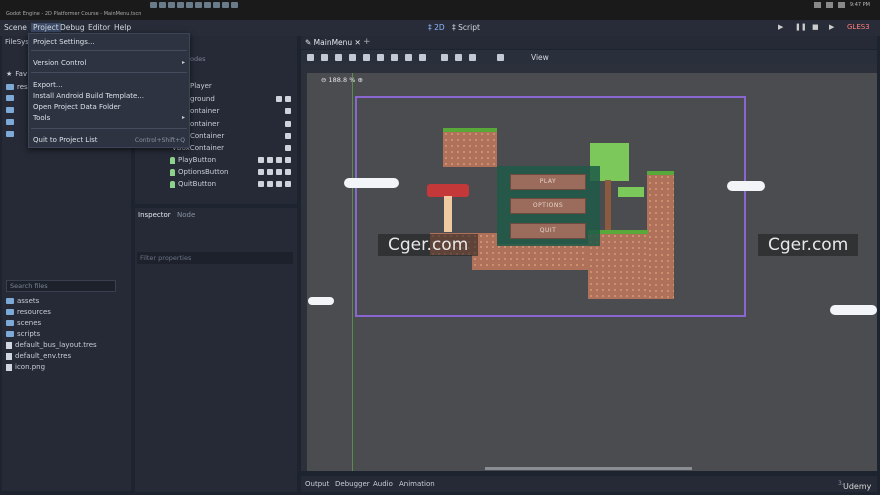 The image size is (880, 495). Describe the element at coordinates (367, 42) in the screenshot. I see `add-tab-icon: +` at that location.